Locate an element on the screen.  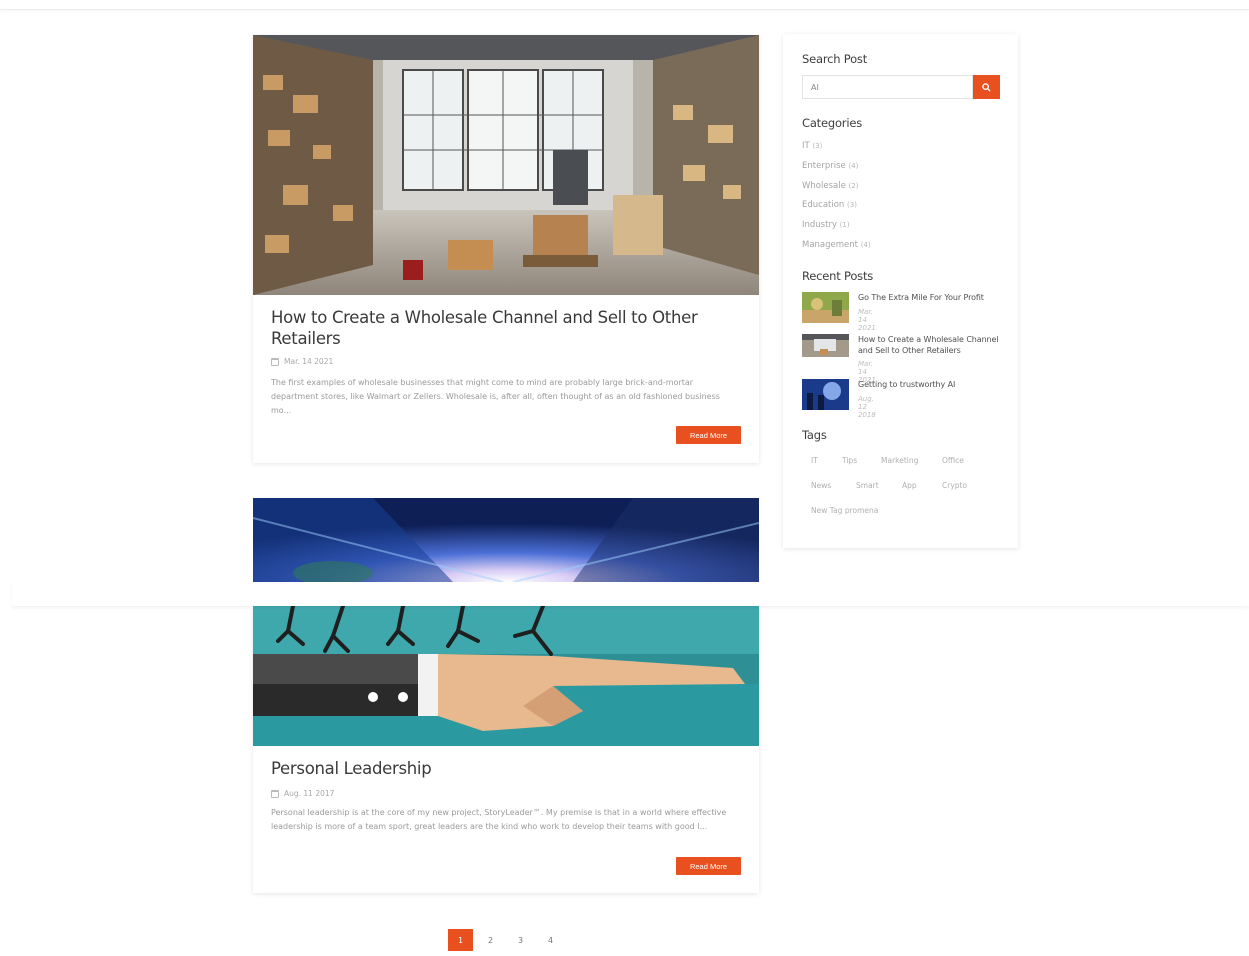
recent-post-title: Go The Extra Mile For Your Profit is located at coordinates (933, 297).